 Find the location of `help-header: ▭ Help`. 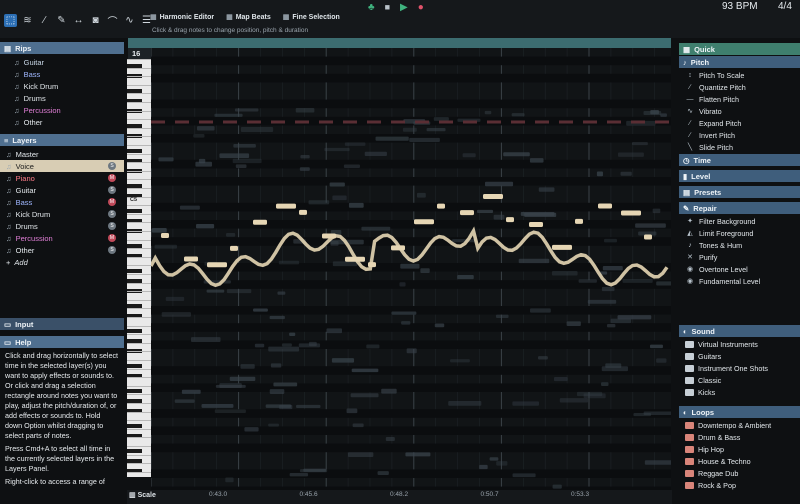

help-header: ▭ Help is located at coordinates (62, 342).